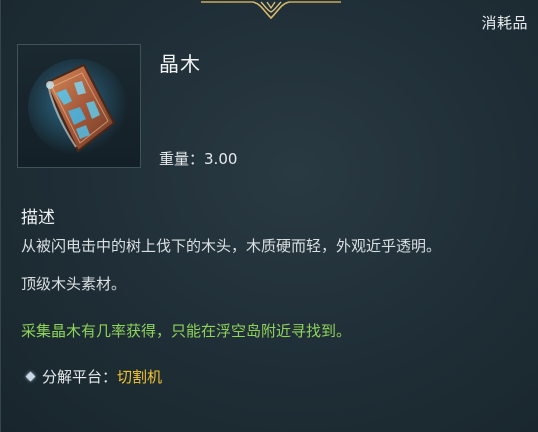 The height and width of the screenshot is (432, 538). I want to click on diamond-bullet-icon, so click(30, 376).